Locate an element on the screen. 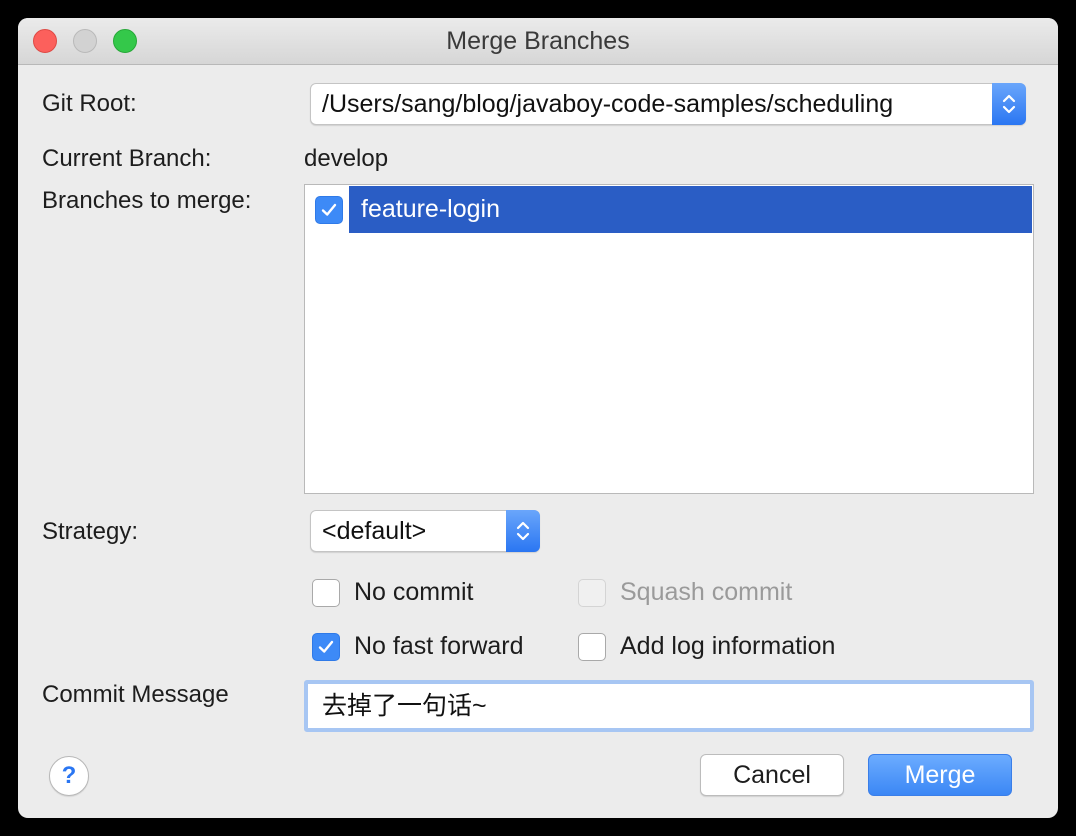 The image size is (1076, 836). commit-message-value: 去掉了一句话~ is located at coordinates (404, 706).